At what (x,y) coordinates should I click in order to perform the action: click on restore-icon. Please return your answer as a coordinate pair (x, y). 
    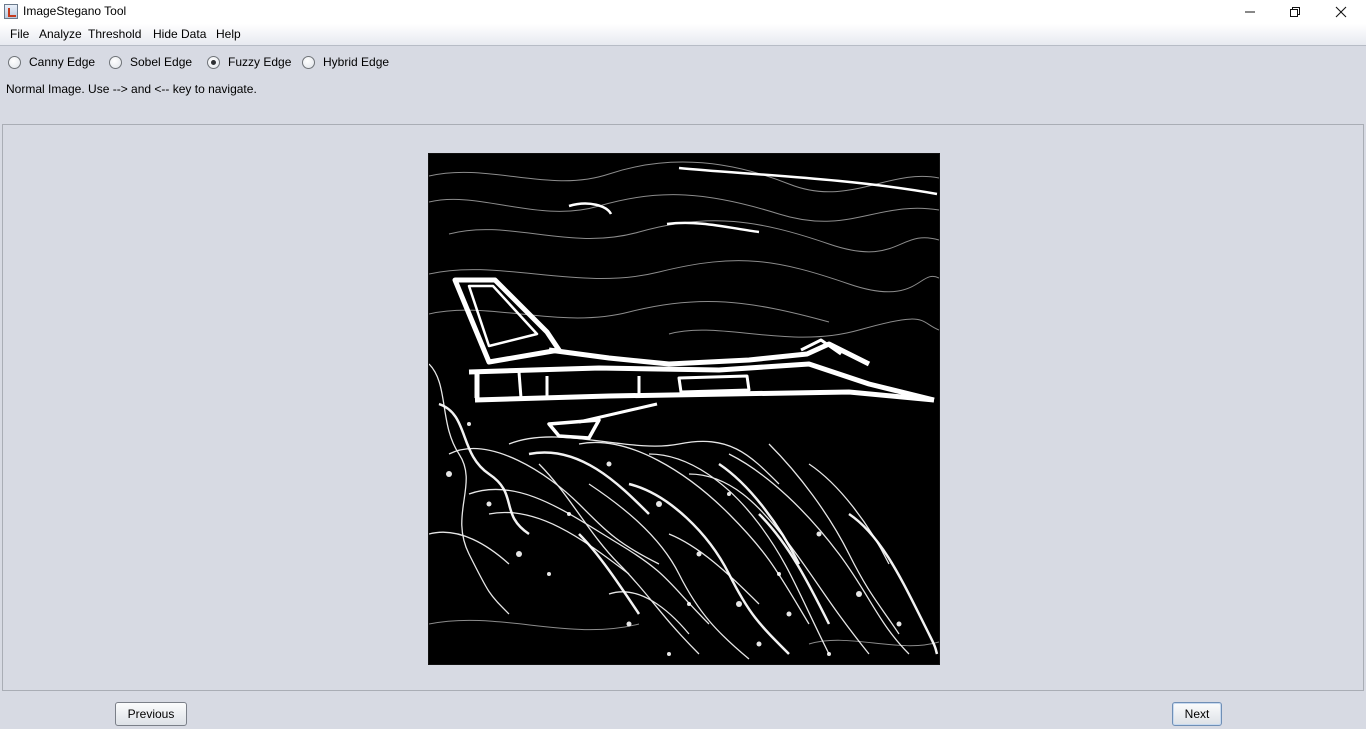
    Looking at the image, I should click on (1295, 12).